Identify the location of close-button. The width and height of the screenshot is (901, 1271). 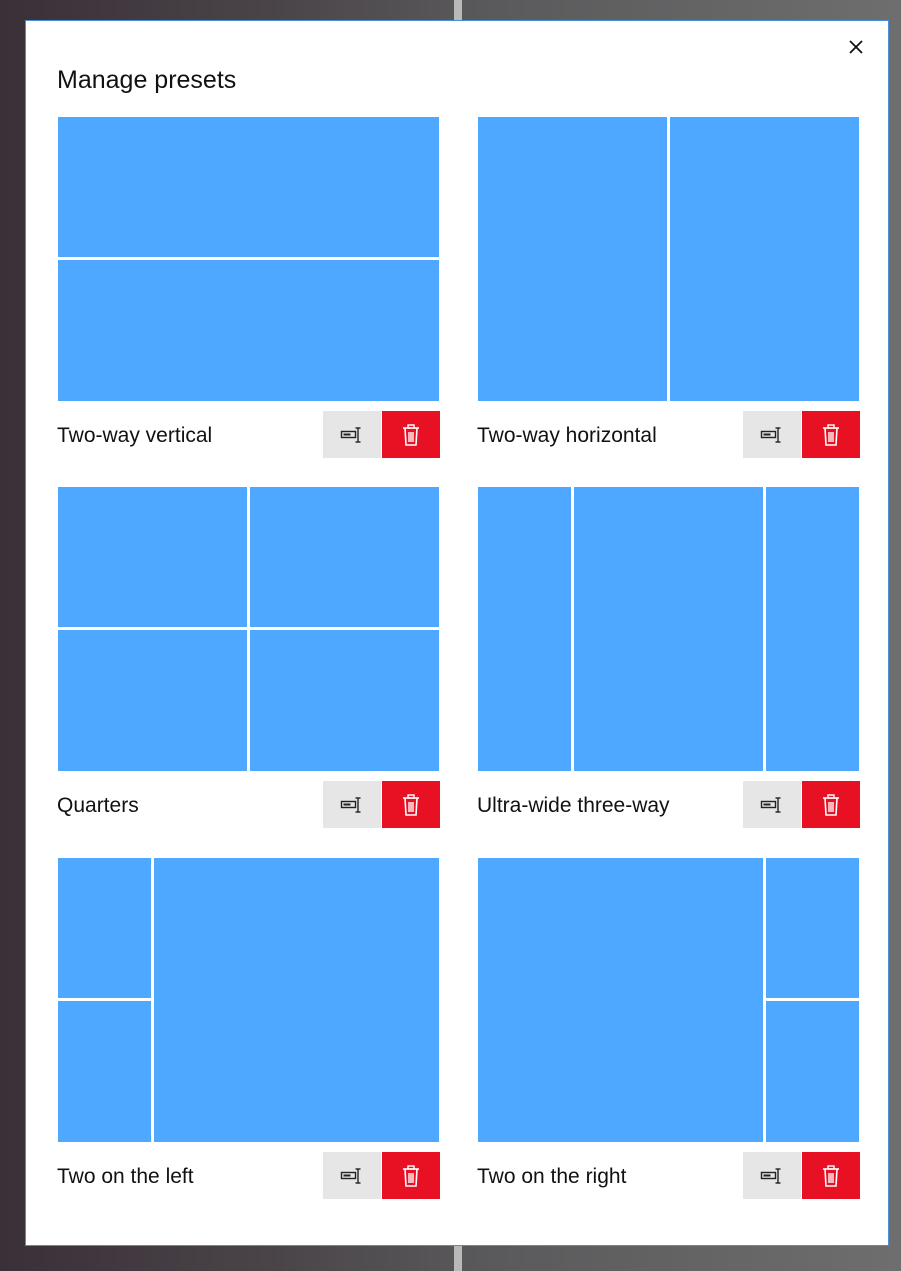
(856, 47).